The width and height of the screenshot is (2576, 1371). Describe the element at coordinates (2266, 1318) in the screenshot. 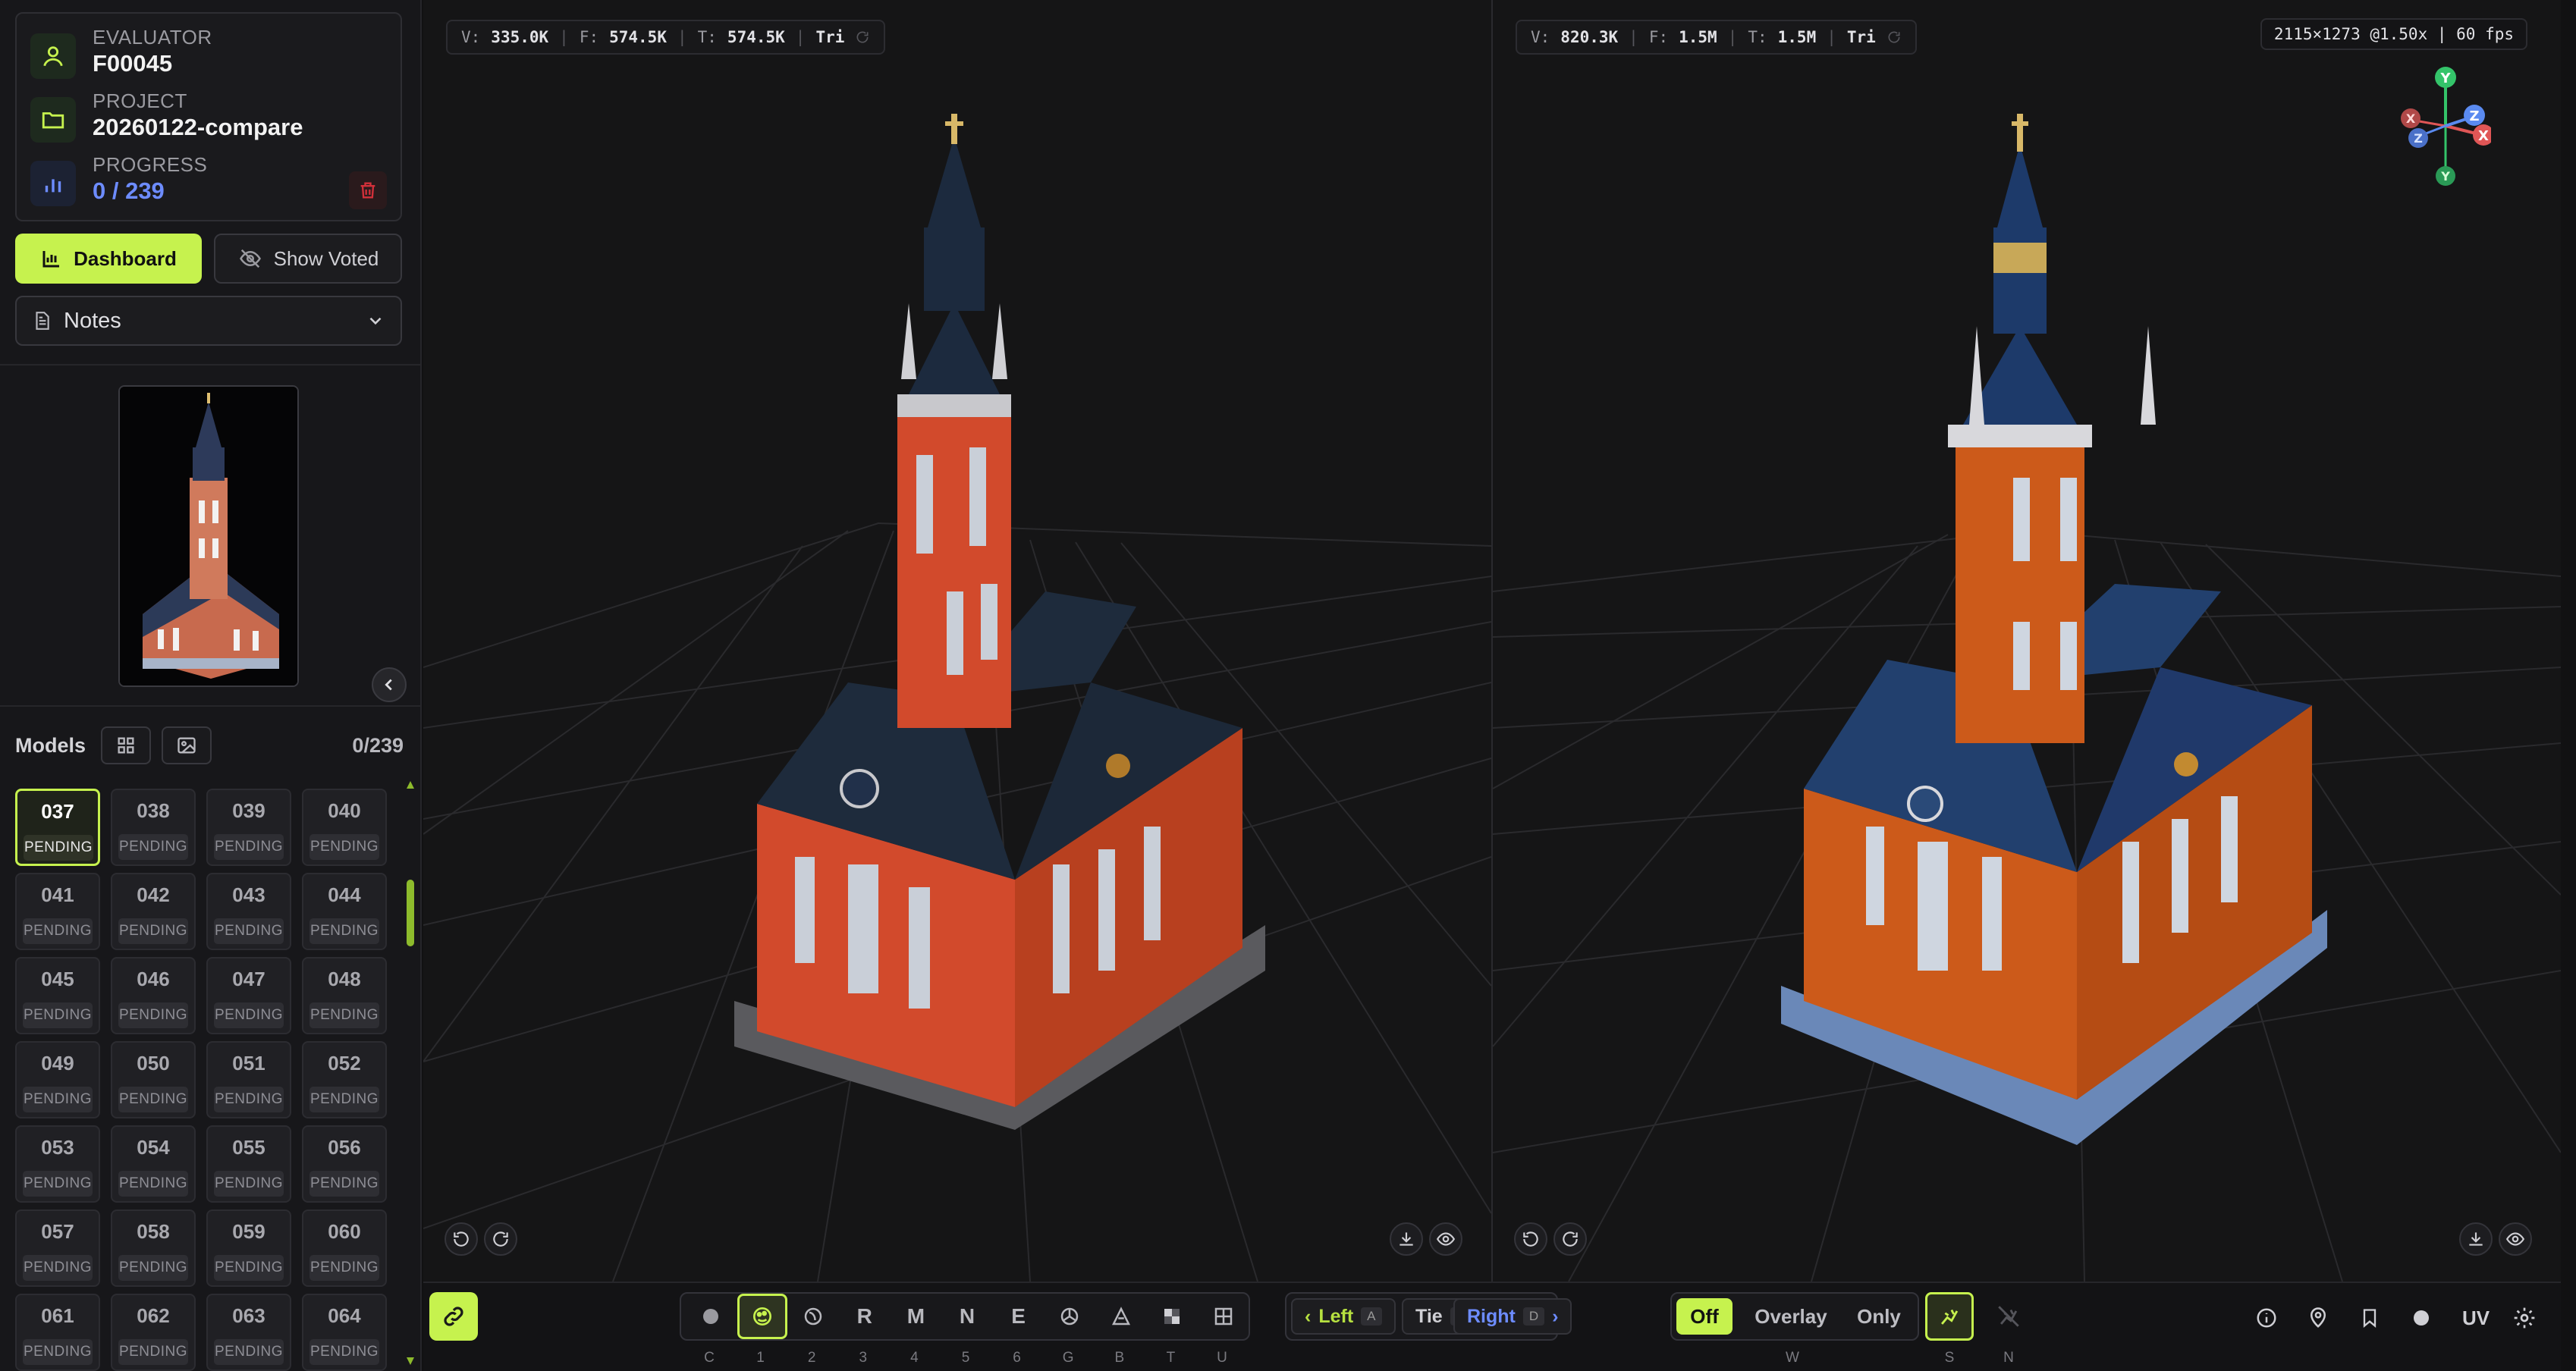

I see `info-button` at that location.